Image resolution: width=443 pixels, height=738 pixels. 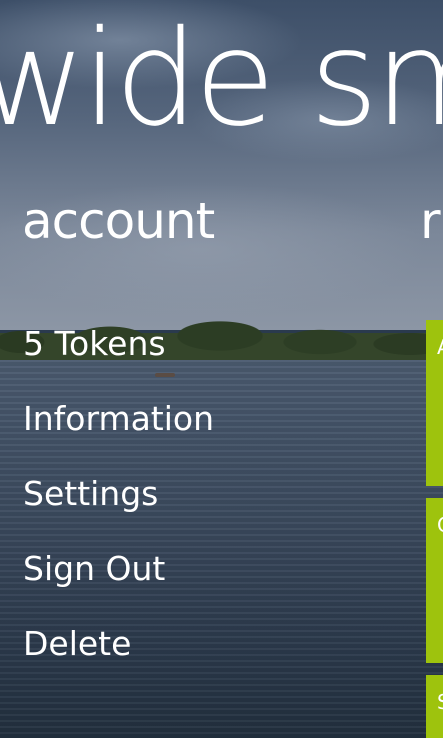 What do you see at coordinates (118, 343) in the screenshot?
I see `menu-item-tokens: 5 Tokens` at bounding box center [118, 343].